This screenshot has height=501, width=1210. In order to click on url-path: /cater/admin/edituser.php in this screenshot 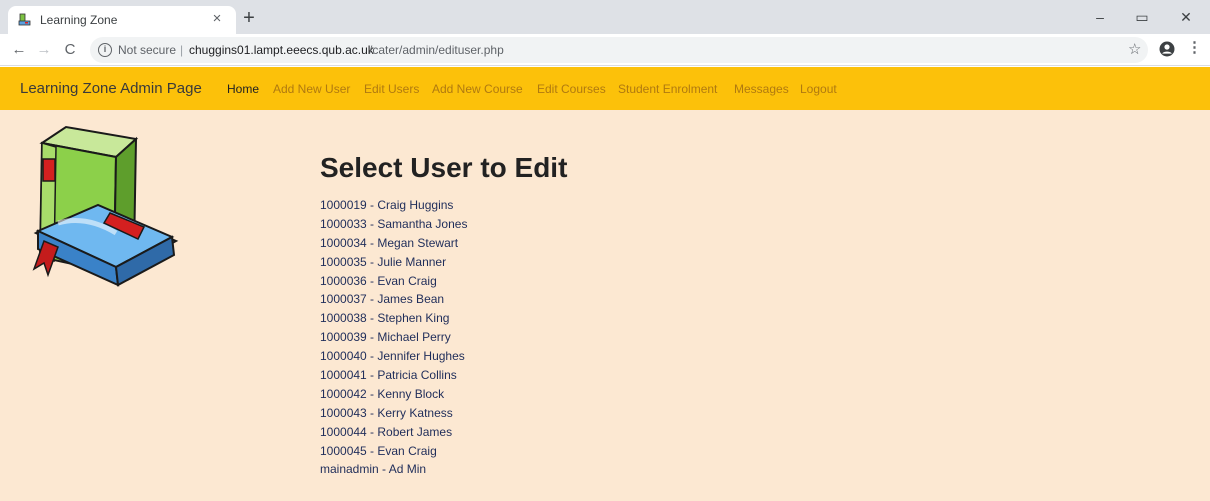, I will do `click(436, 50)`.